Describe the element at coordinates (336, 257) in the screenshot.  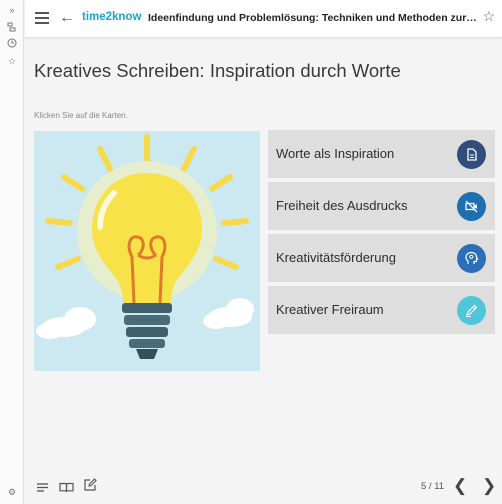
I see `card-label: Kreativitätsförderung` at that location.